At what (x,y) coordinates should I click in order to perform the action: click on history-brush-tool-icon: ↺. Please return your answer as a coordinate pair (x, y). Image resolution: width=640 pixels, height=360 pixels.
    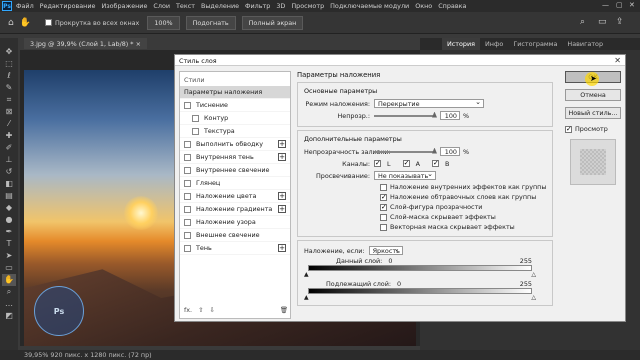
    Looking at the image, I should click on (9, 172).